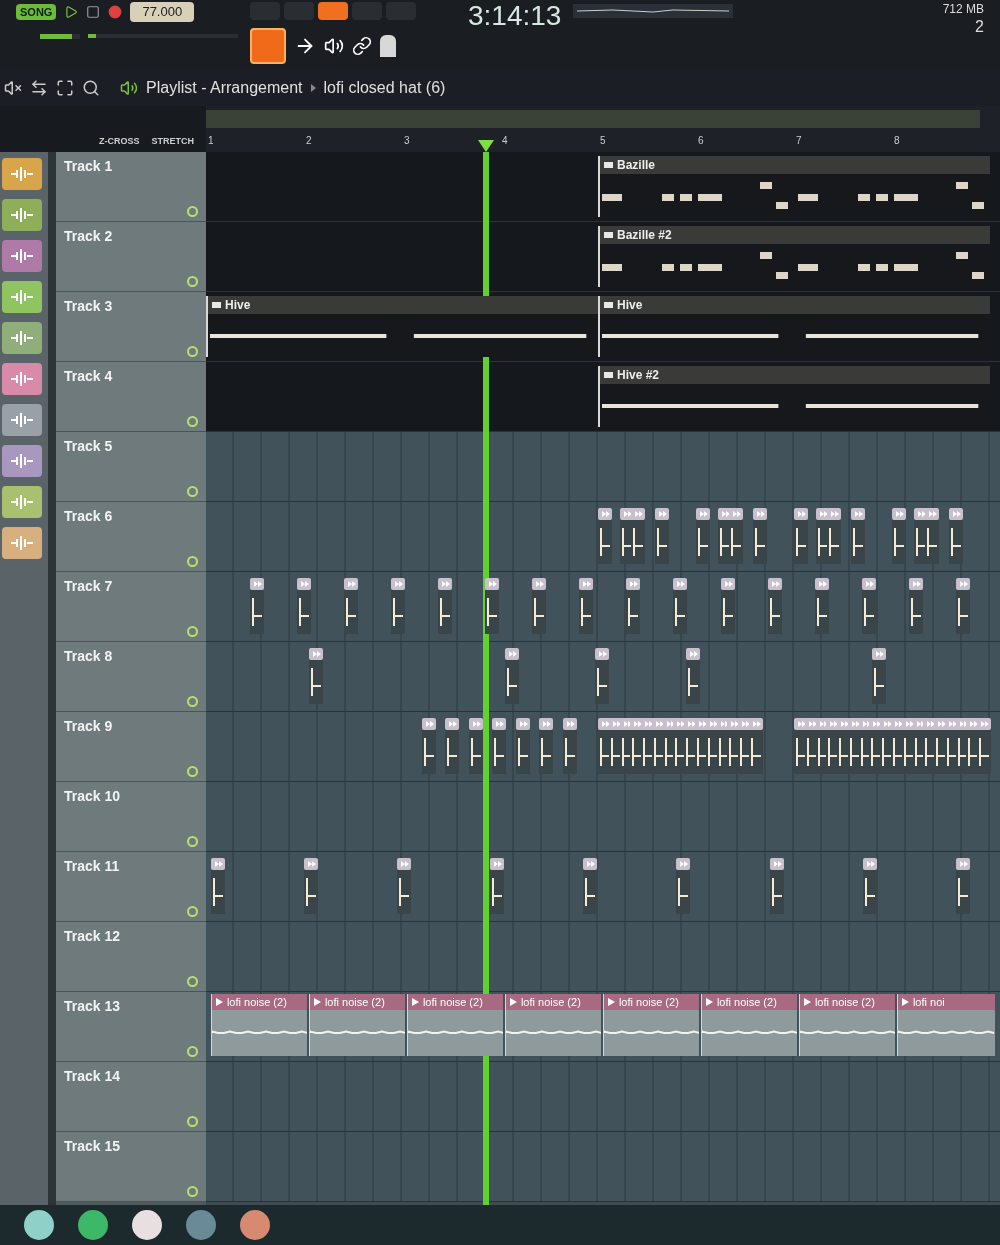  What do you see at coordinates (172, 141) in the screenshot?
I see `ruler-option: STRETCH` at bounding box center [172, 141].